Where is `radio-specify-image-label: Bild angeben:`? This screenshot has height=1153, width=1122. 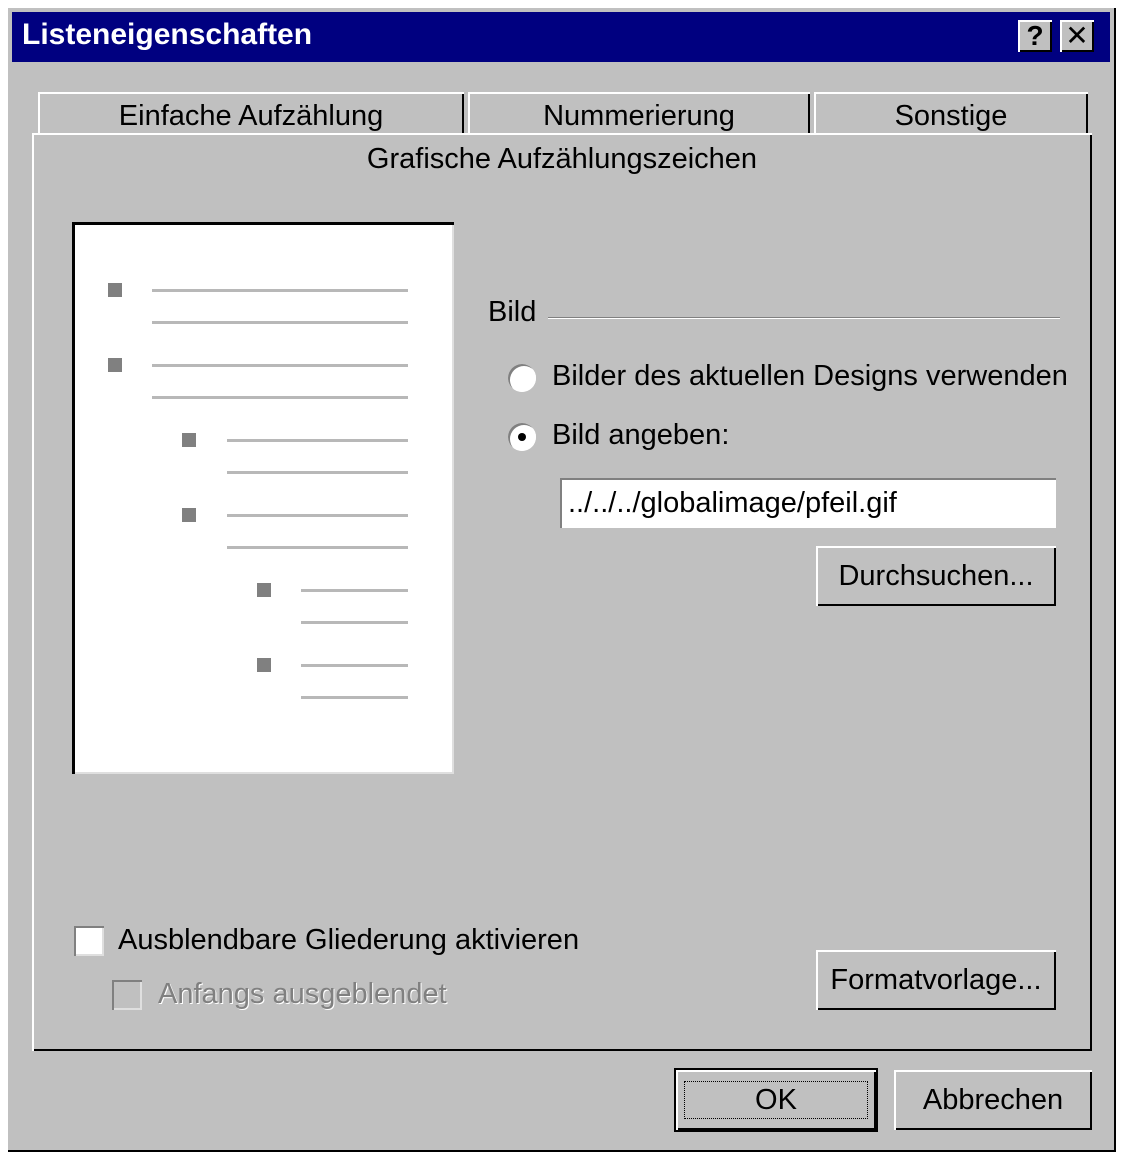 radio-specify-image-label: Bild angeben: is located at coordinates (641, 435).